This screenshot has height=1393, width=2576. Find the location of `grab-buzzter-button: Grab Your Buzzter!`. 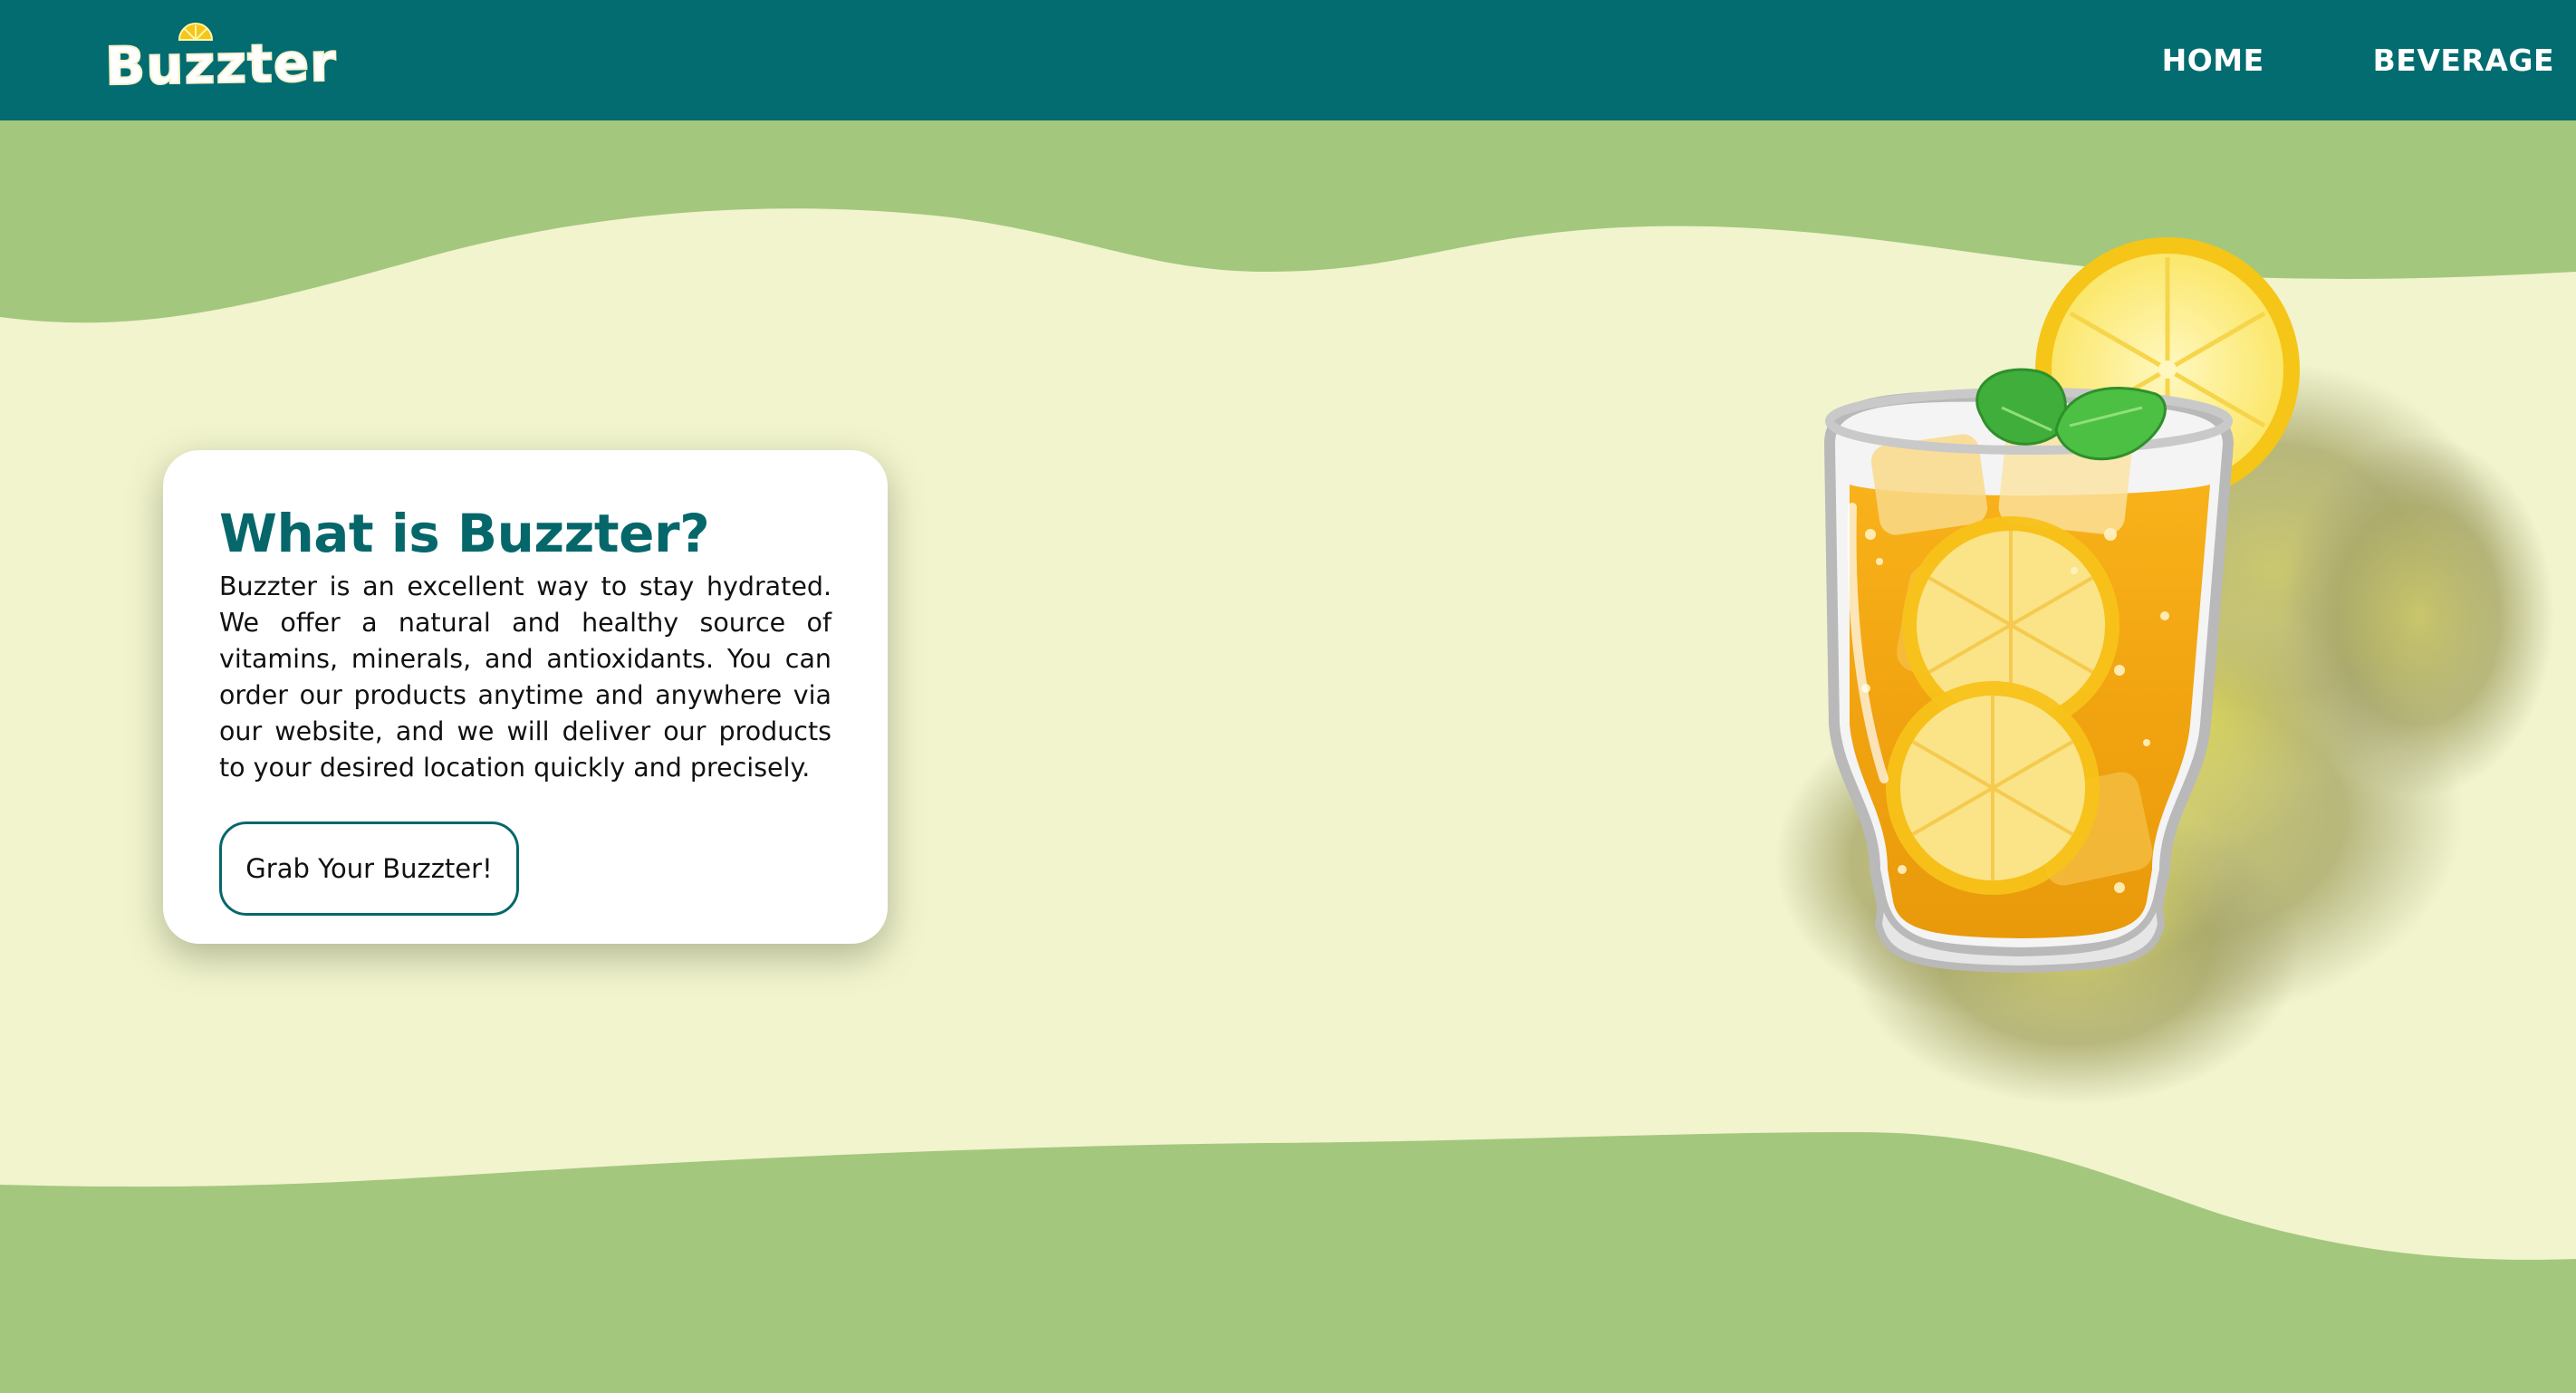

grab-buzzter-button: Grab Your Buzzter! is located at coordinates (369, 868).